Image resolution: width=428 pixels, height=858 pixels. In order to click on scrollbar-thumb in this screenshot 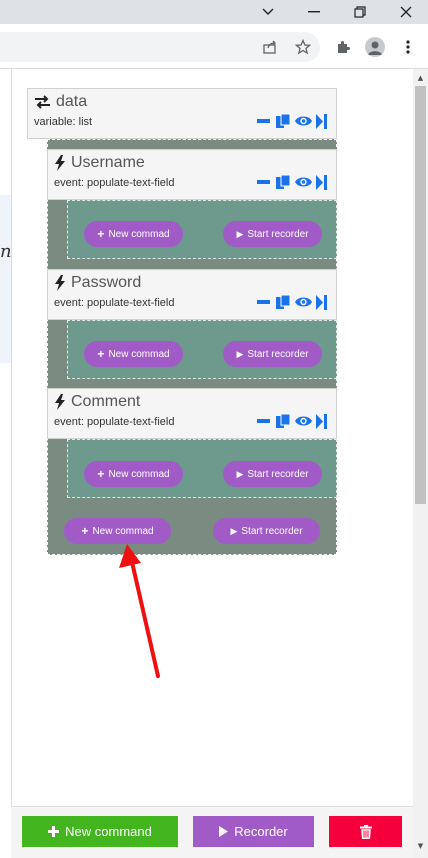, I will do `click(420, 295)`.